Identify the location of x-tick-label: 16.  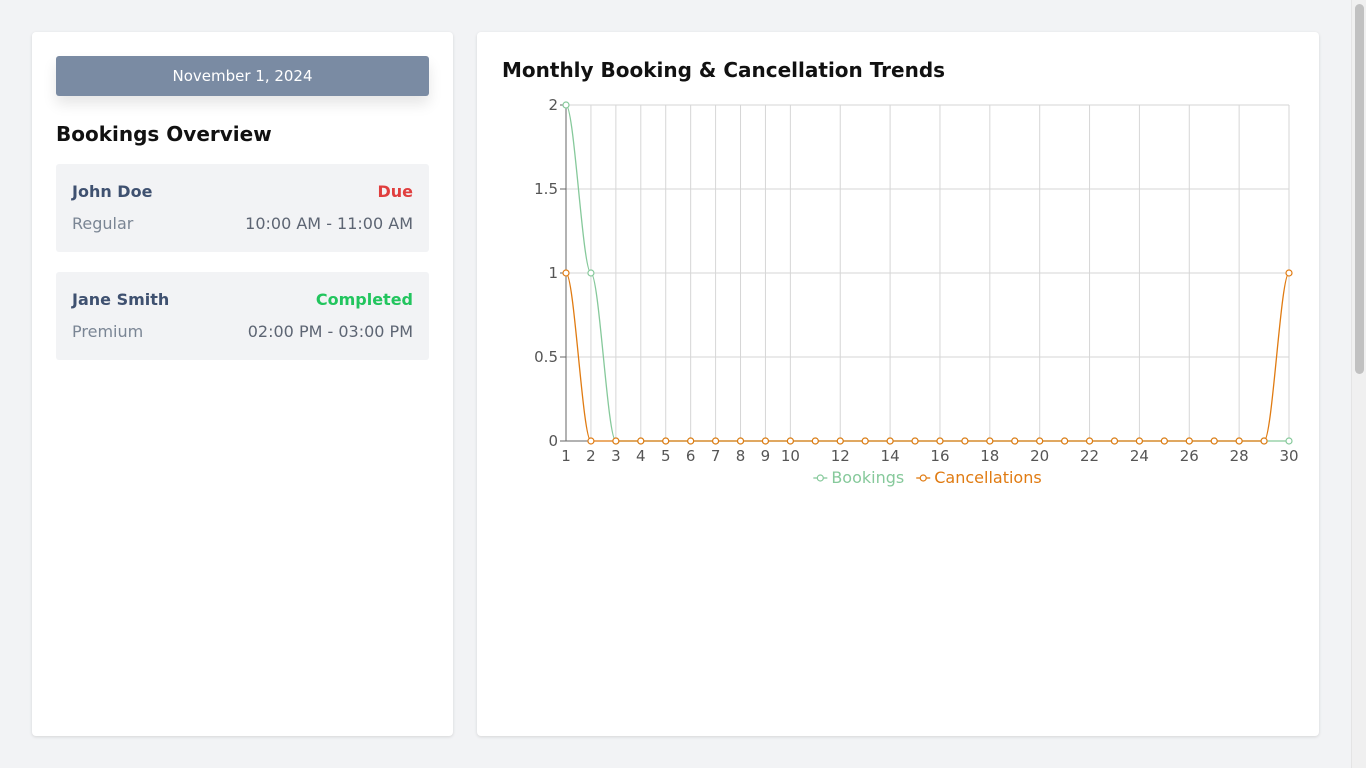
(939, 456).